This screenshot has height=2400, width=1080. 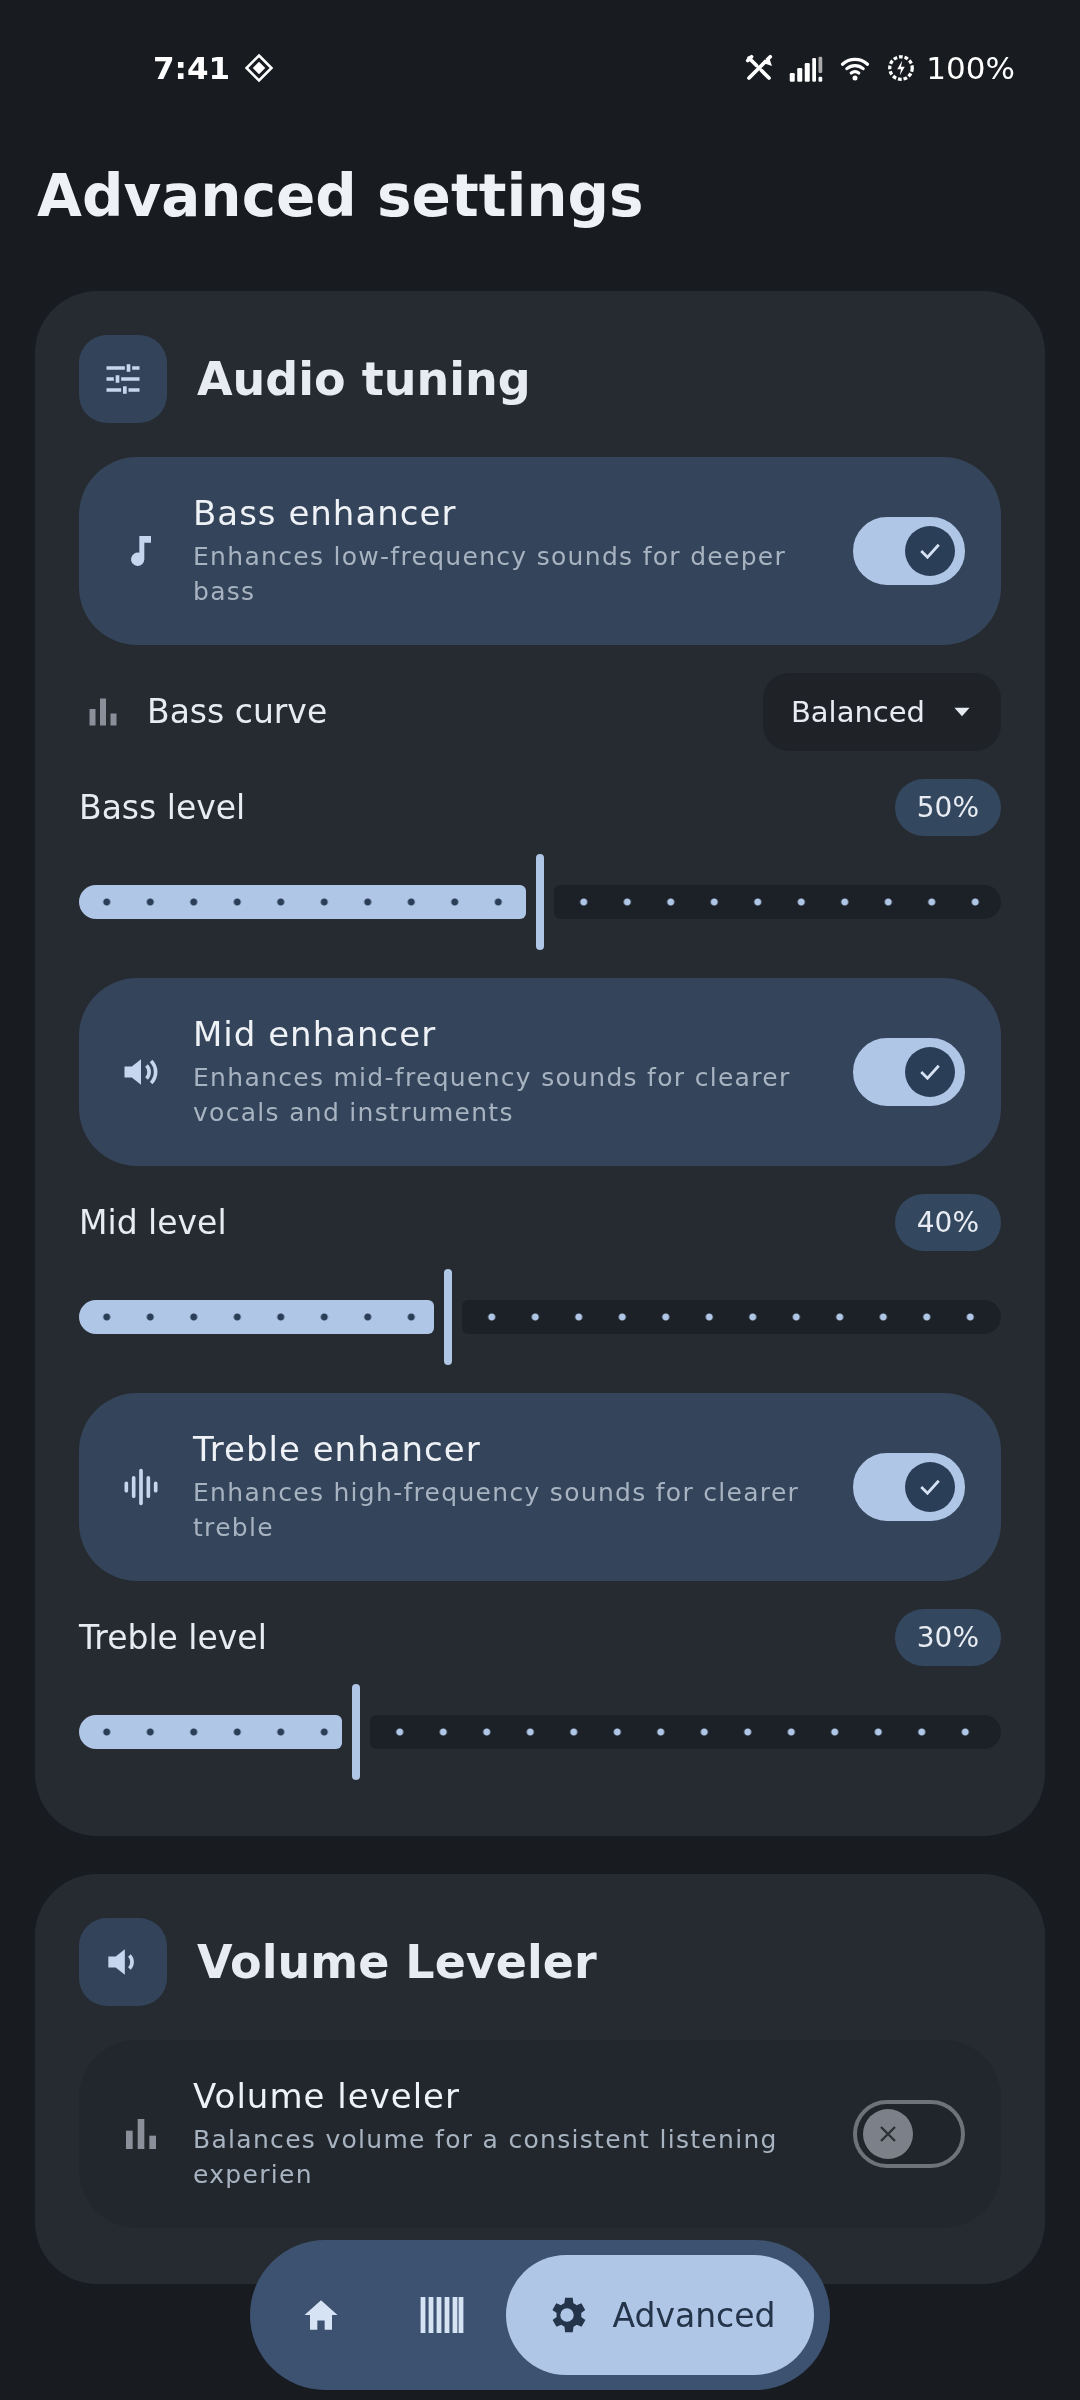 I want to click on curve-dropdown: Balanced, so click(x=881, y=711).